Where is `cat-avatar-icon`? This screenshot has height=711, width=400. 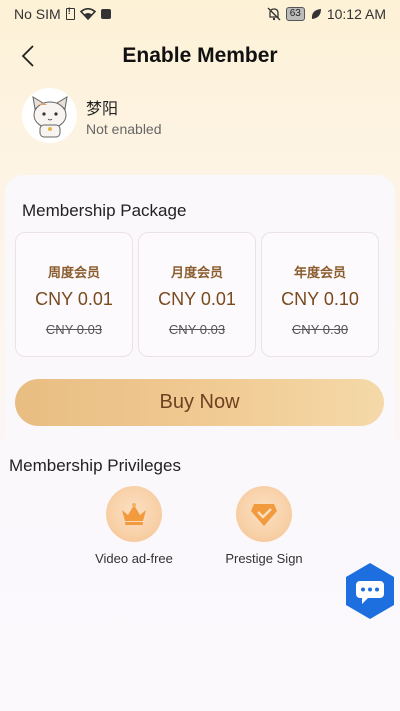 cat-avatar-icon is located at coordinates (49, 116).